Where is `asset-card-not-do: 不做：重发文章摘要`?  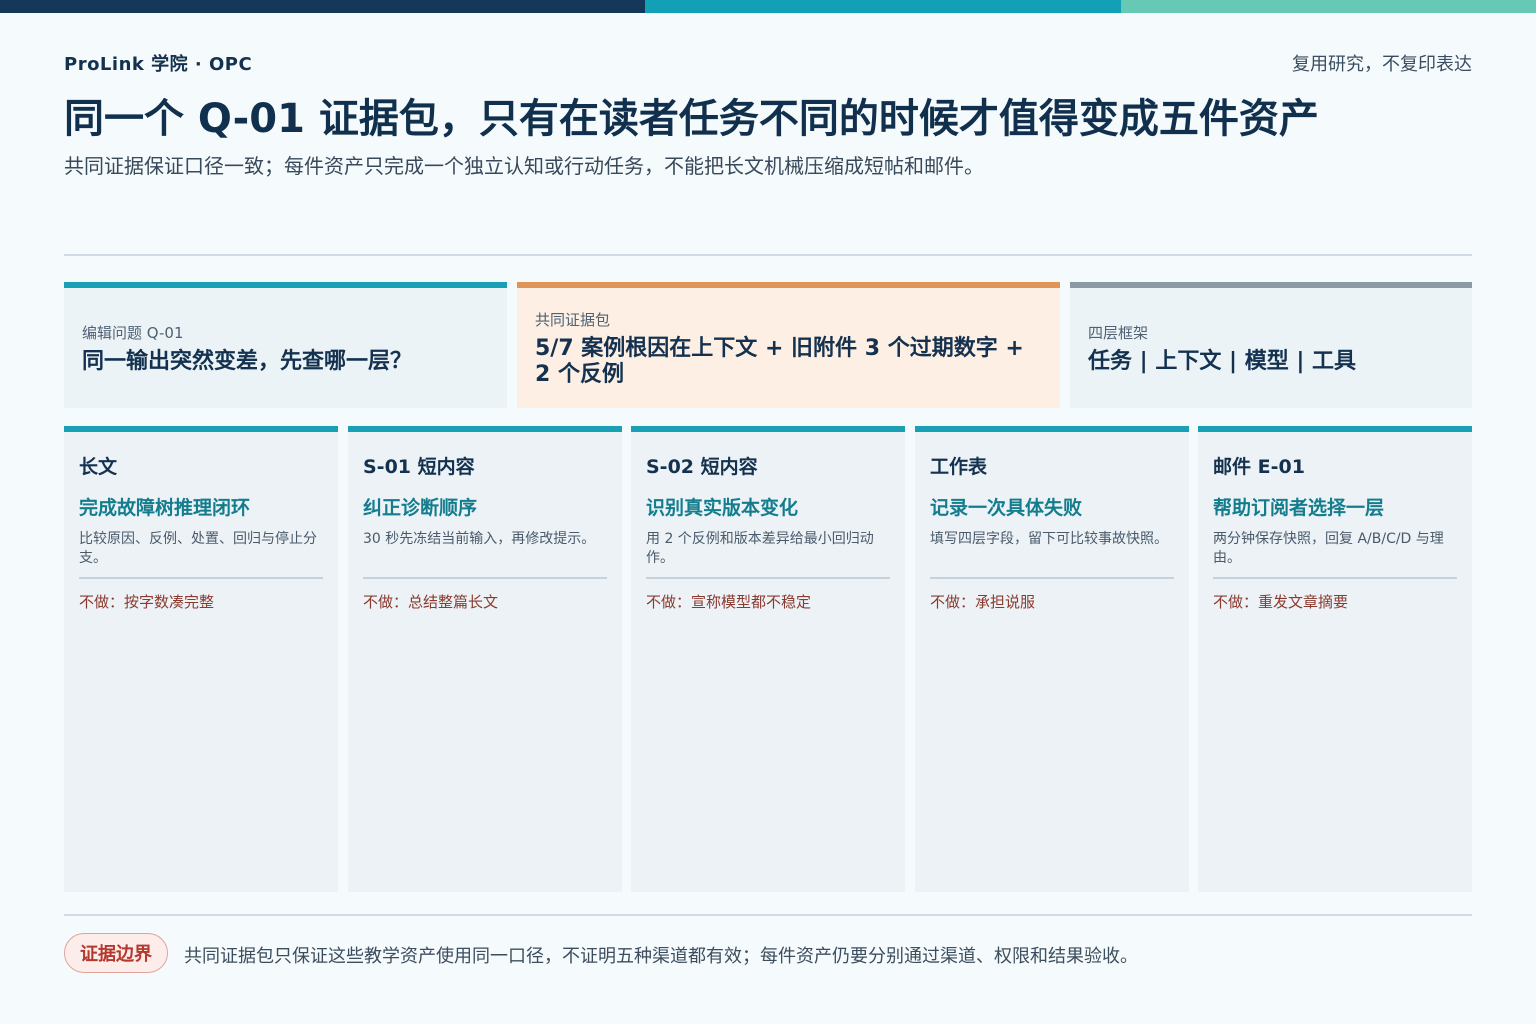 asset-card-not-do: 不做：重发文章摘要 is located at coordinates (1281, 602).